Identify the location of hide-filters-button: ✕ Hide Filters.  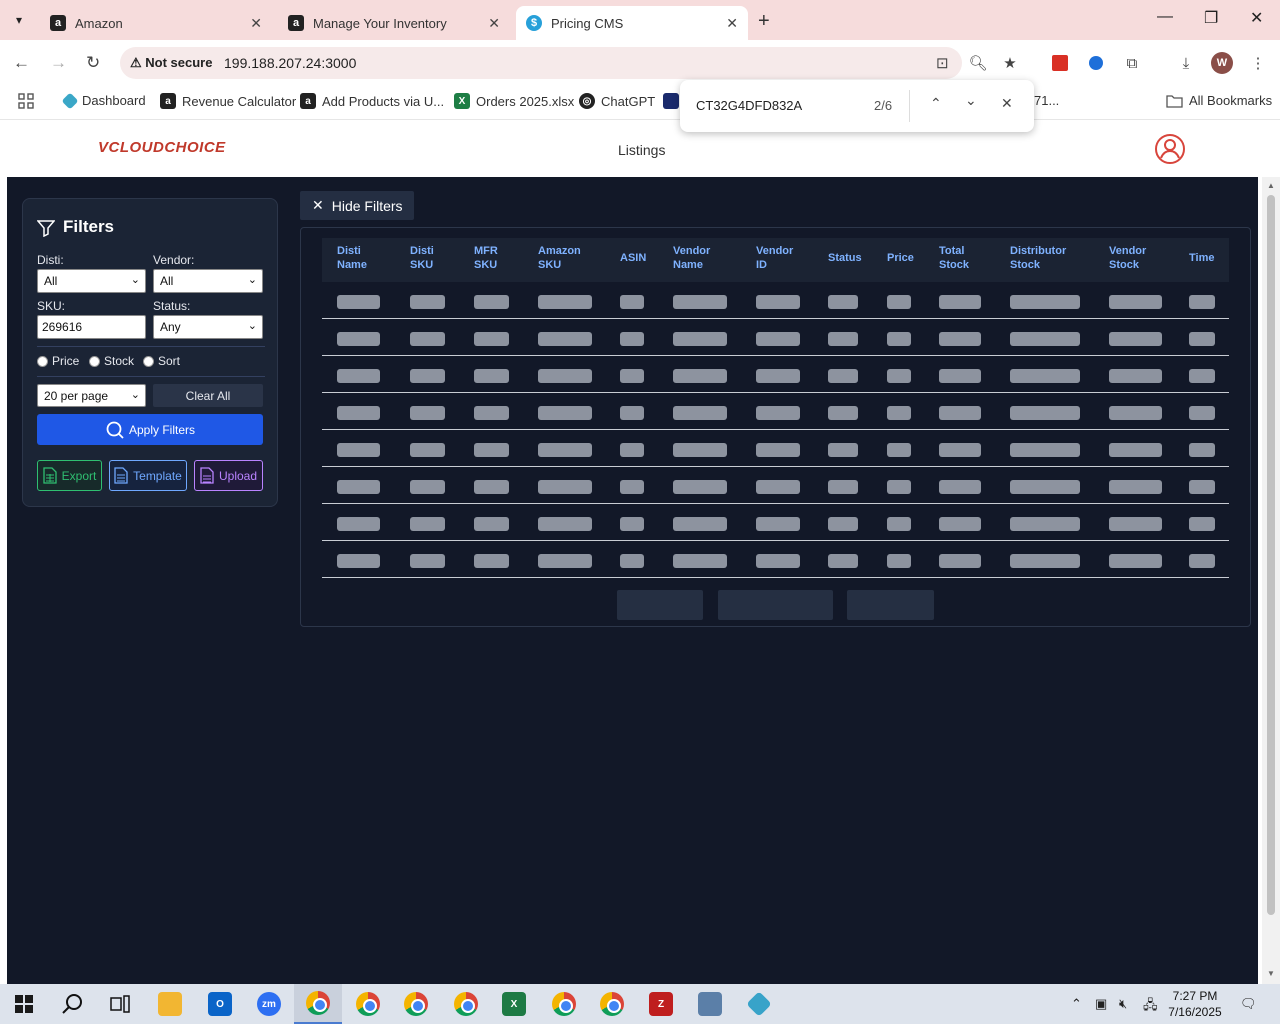
(357, 205).